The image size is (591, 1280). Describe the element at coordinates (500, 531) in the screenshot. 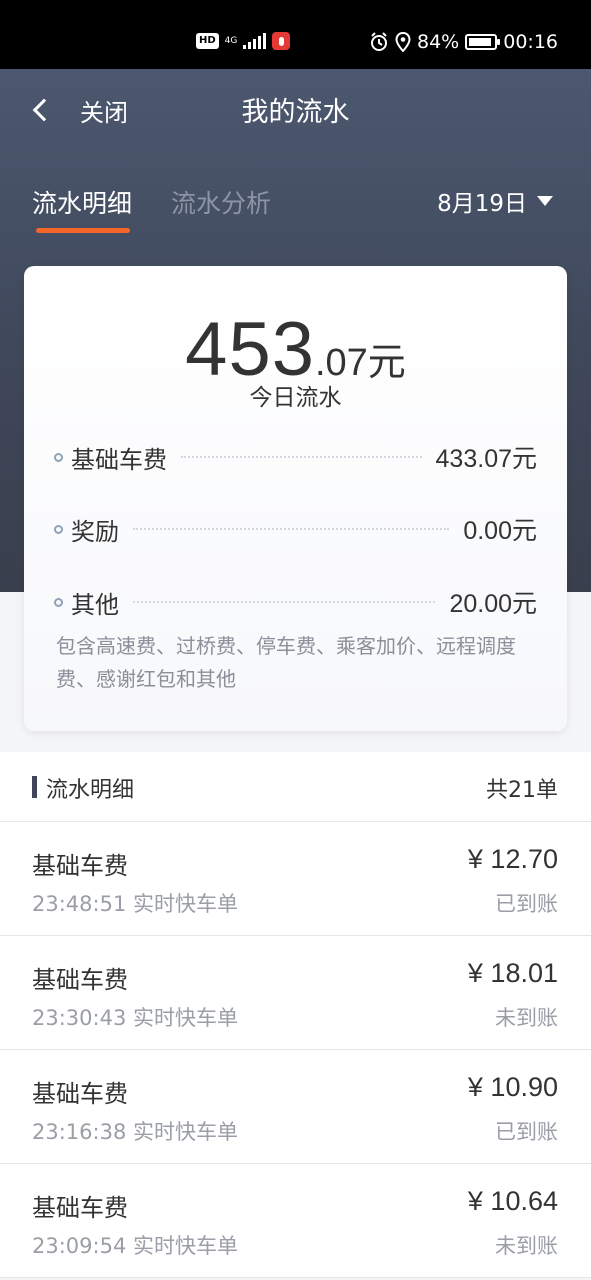

I see `summary-row-value: 0.00元` at that location.